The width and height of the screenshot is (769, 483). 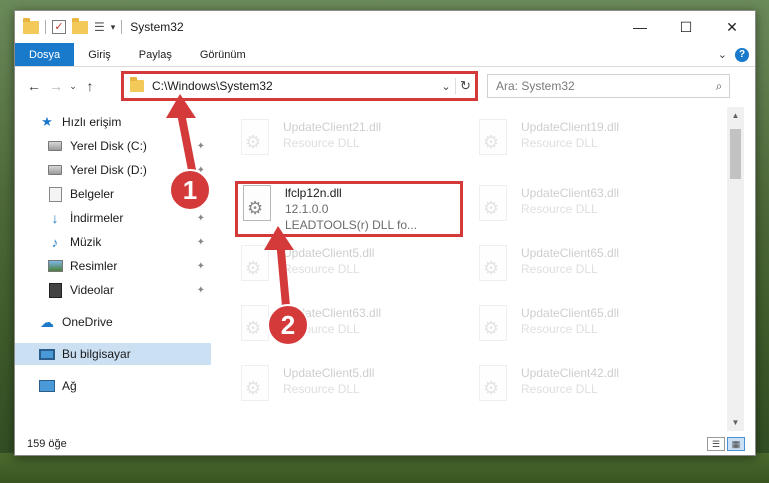 What do you see at coordinates (570, 373) in the screenshot?
I see `file-name: UpdateClient42.dll` at bounding box center [570, 373].